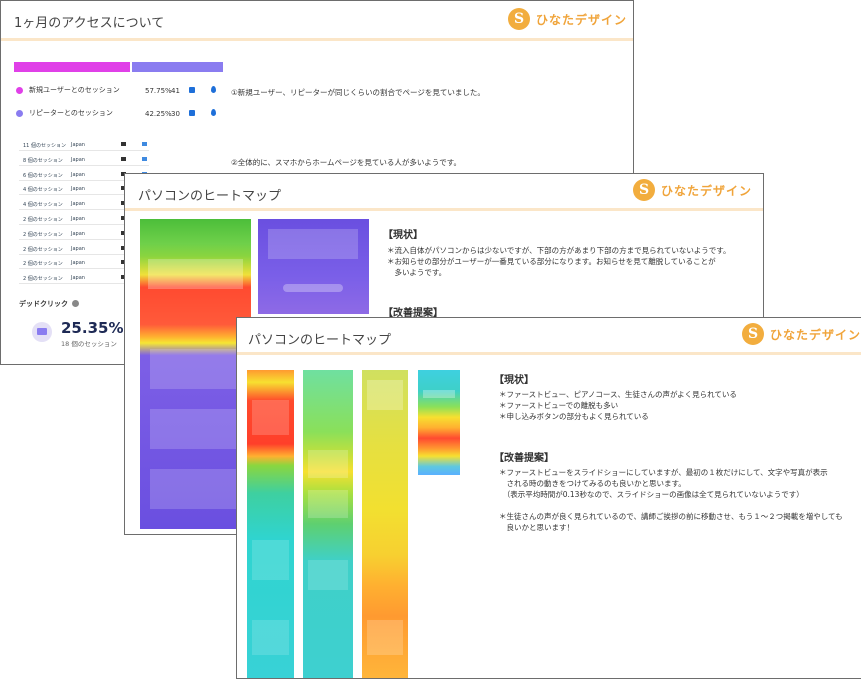  What do you see at coordinates (592, 483) in the screenshot?
I see `proposal-item: される時の動きをつけてみるのも良いかと思います。` at bounding box center [592, 483].